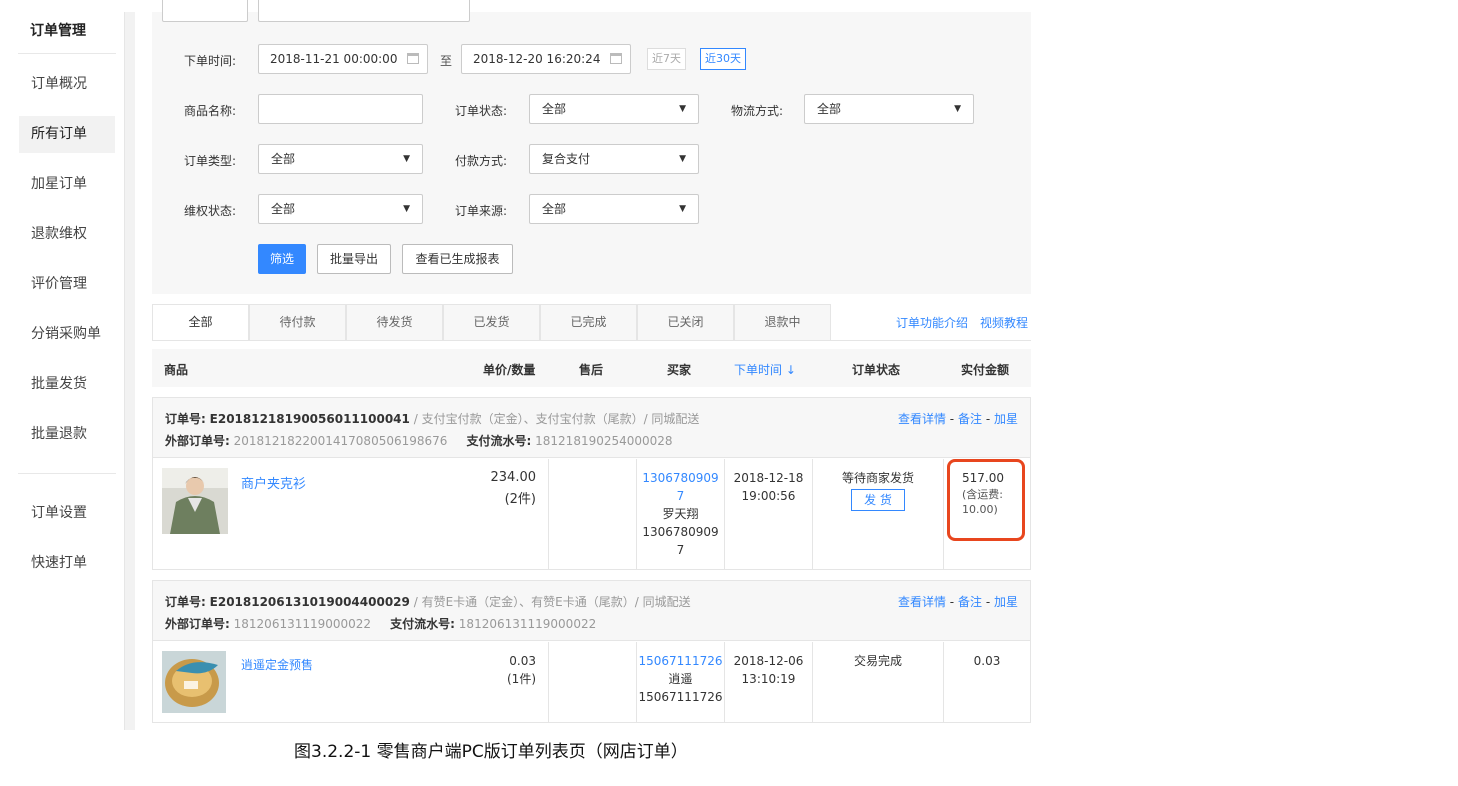  Describe the element at coordinates (334, 59) in the screenshot. I see `time-start-value: 2018-11-21 00:00:00` at that location.